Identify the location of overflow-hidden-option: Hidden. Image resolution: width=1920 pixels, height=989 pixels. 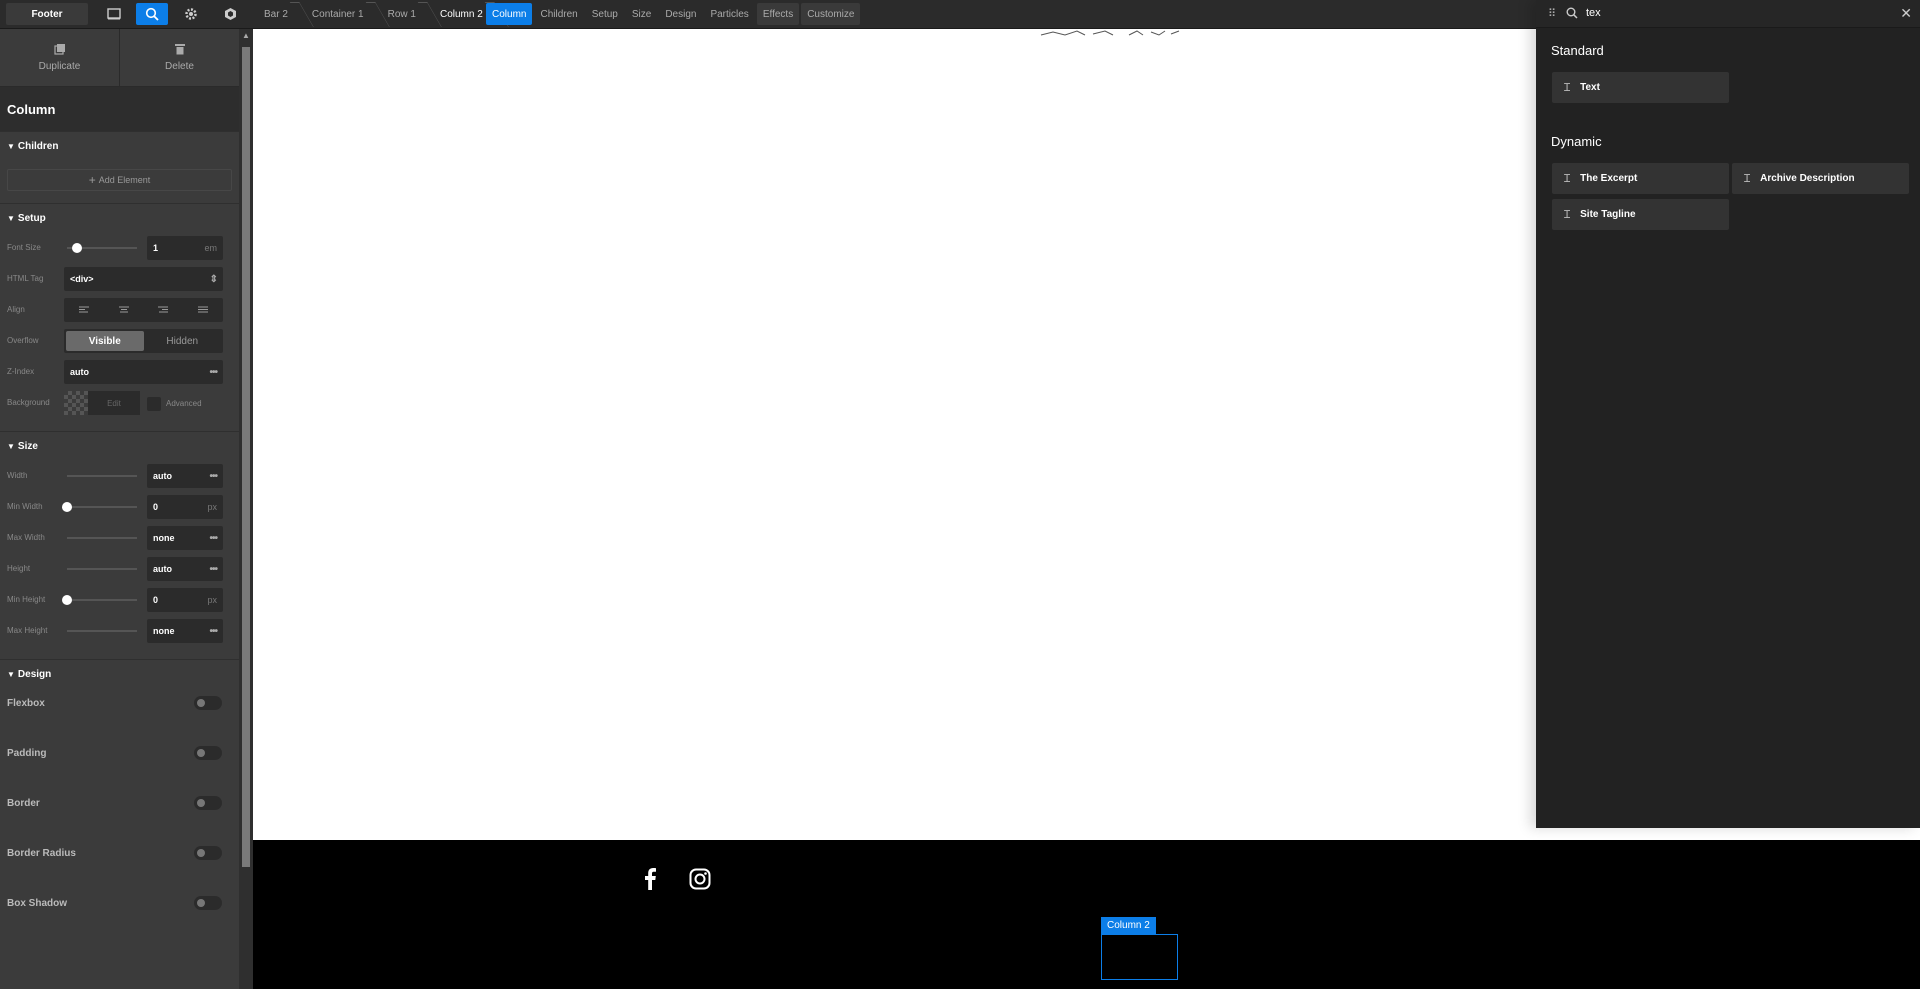
(183, 341).